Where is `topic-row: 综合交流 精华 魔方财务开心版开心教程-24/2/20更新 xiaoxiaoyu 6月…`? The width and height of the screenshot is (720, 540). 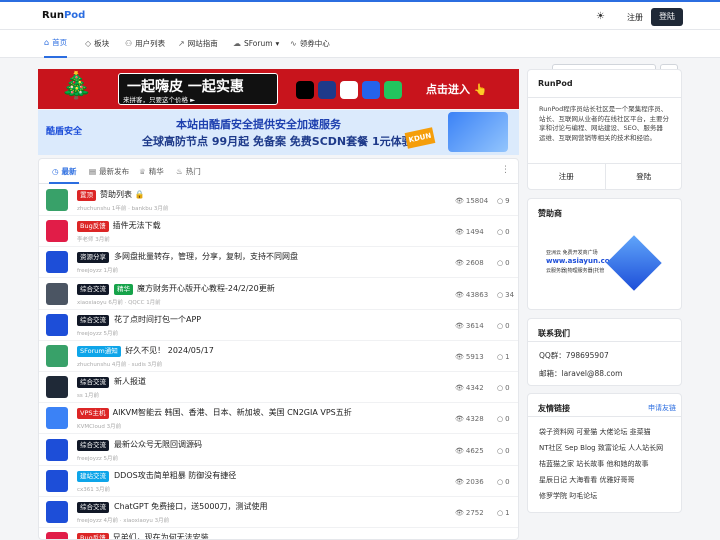
topic-row: 综合交流 精华 魔方财务开心版开心教程-24/2/20更新 xiaoxiaoyu 6月… is located at coordinates (278, 294).